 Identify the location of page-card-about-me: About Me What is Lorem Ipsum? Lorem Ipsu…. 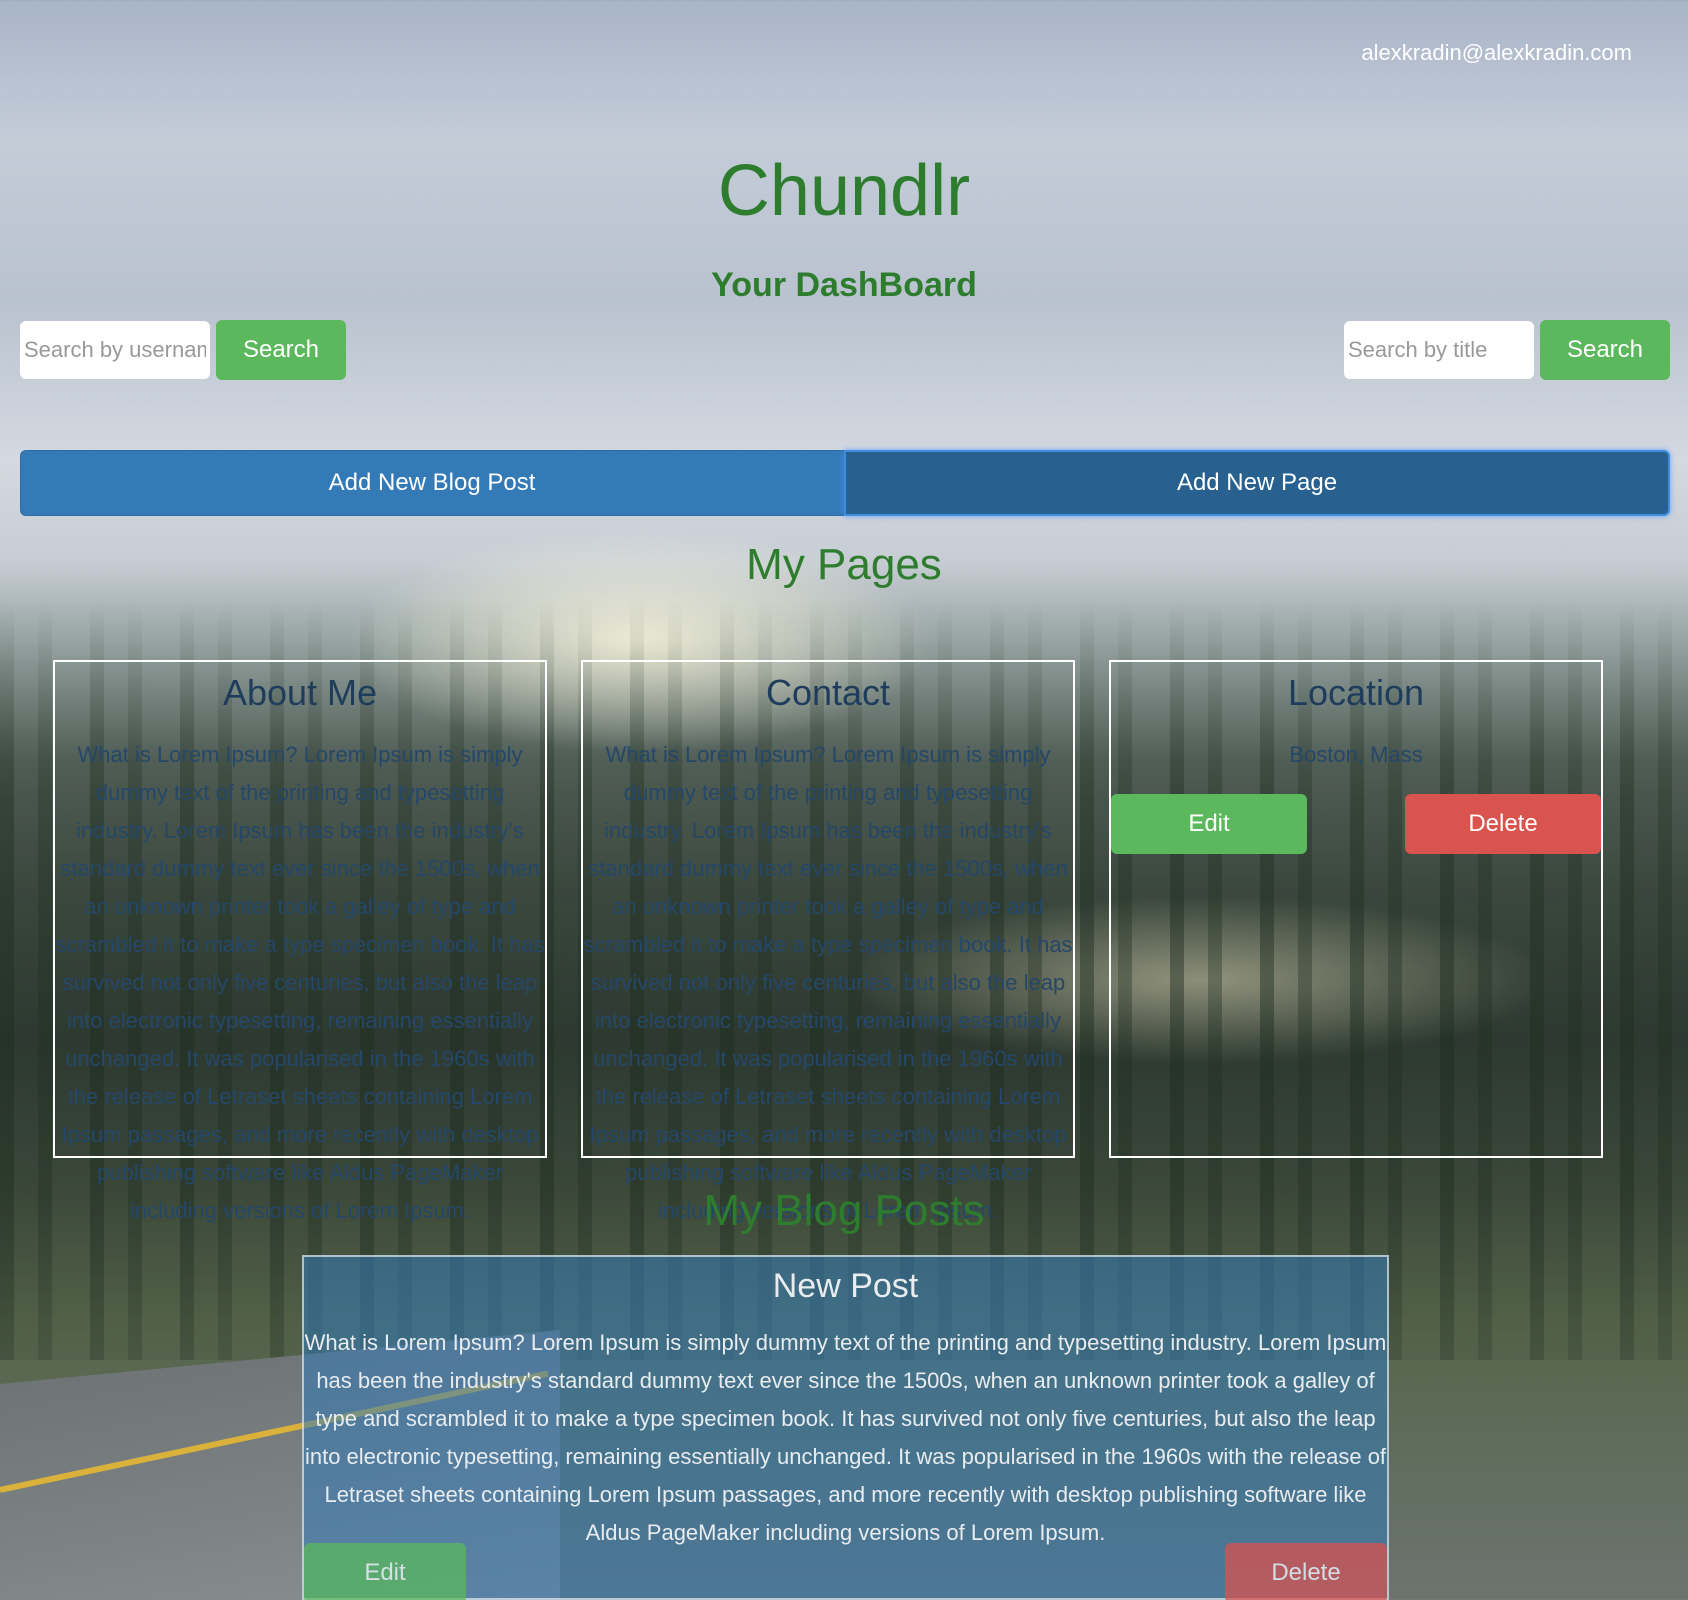
(300, 941).